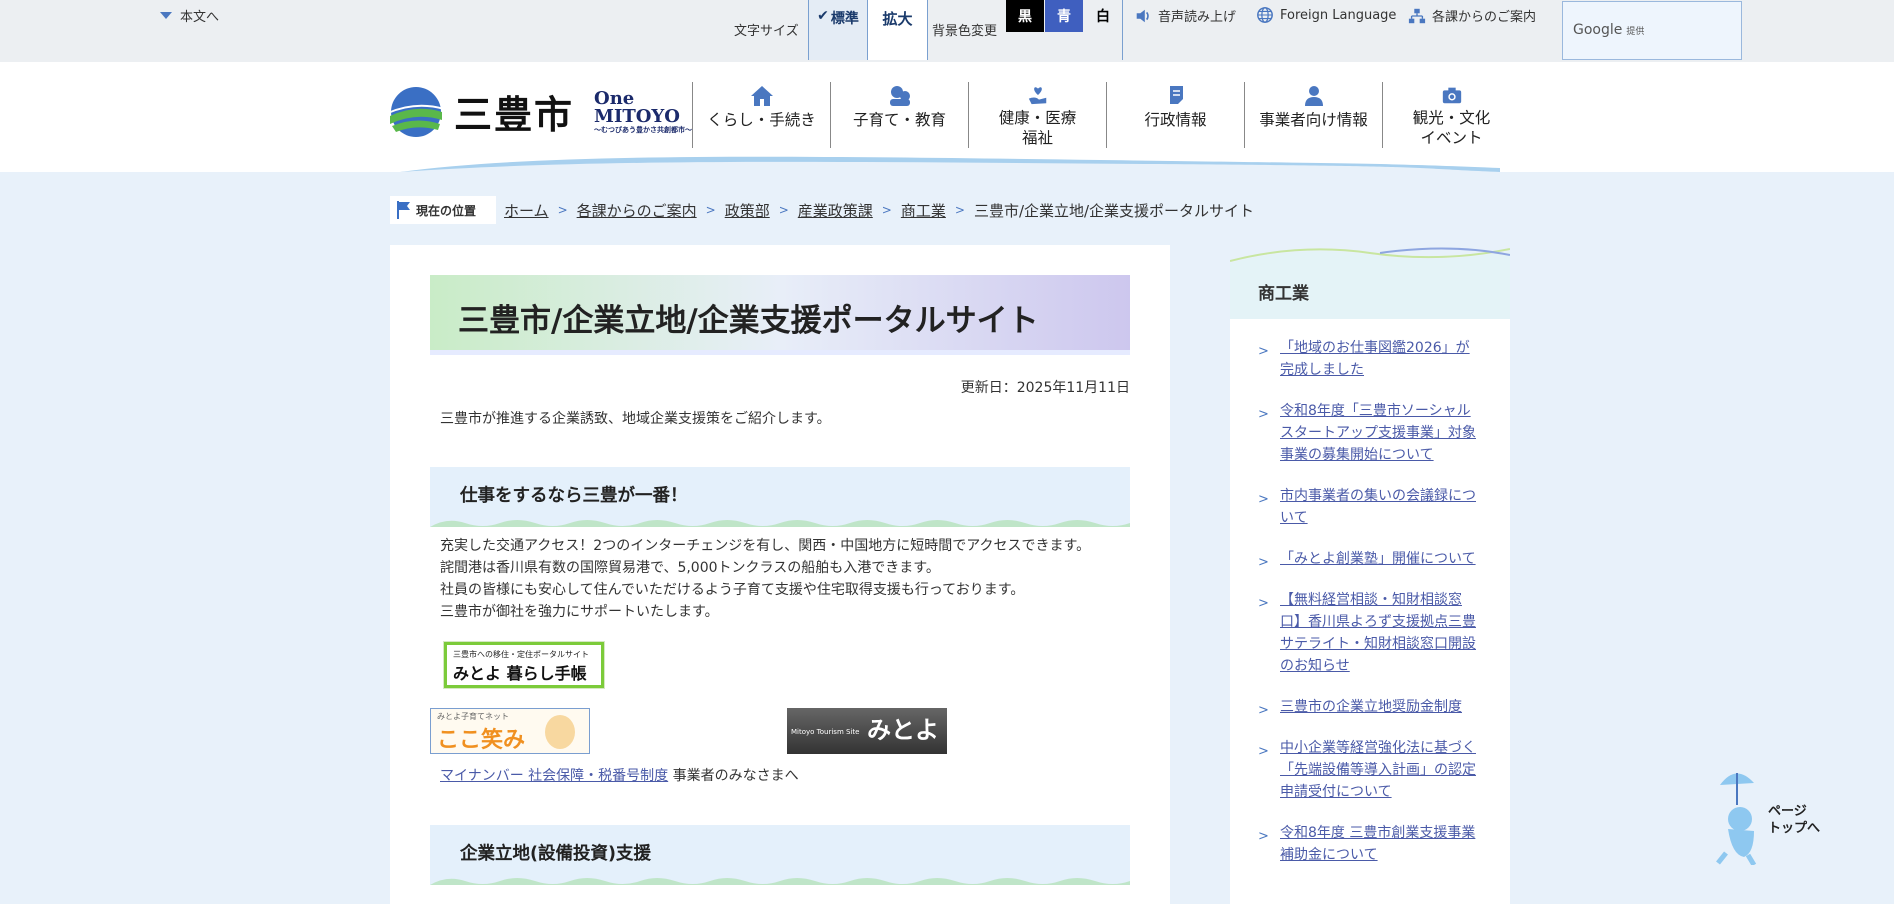 Image resolution: width=1894 pixels, height=904 pixels. What do you see at coordinates (780, 315) in the screenshot?
I see `page-title: 三豊市/企業立地/企業支援ポータルサイト` at bounding box center [780, 315].